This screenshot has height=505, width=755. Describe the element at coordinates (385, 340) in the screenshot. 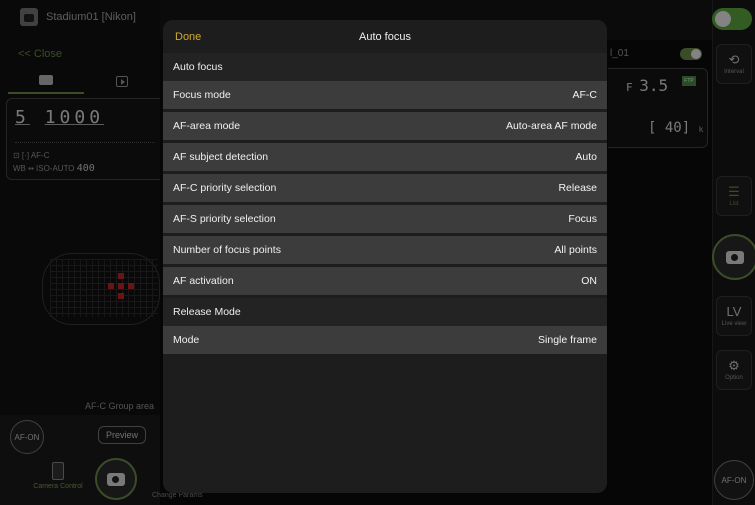

I see `setting-row-mode: Mode Single frame` at that location.